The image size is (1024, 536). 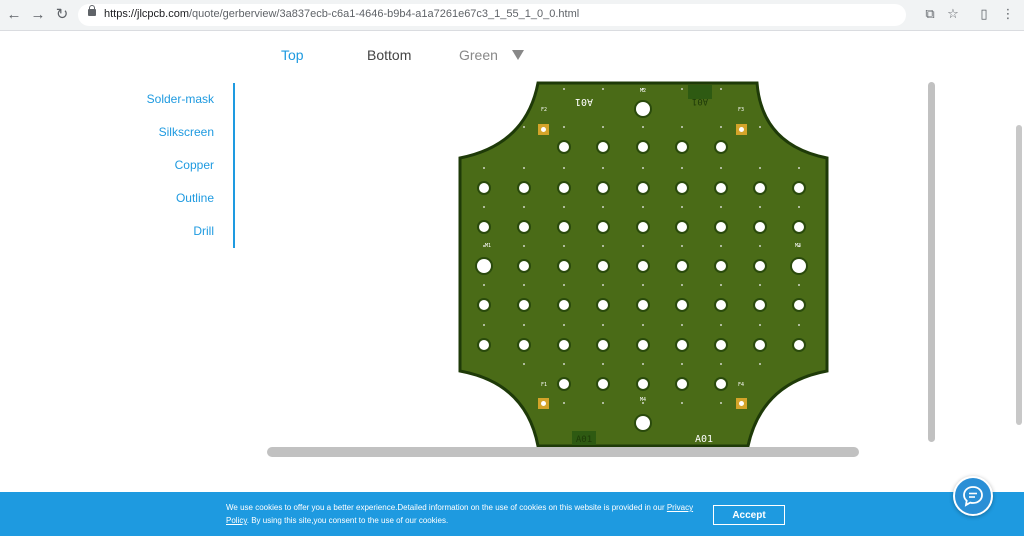 What do you see at coordinates (92, 10) in the screenshot?
I see `lock-icon` at bounding box center [92, 10].